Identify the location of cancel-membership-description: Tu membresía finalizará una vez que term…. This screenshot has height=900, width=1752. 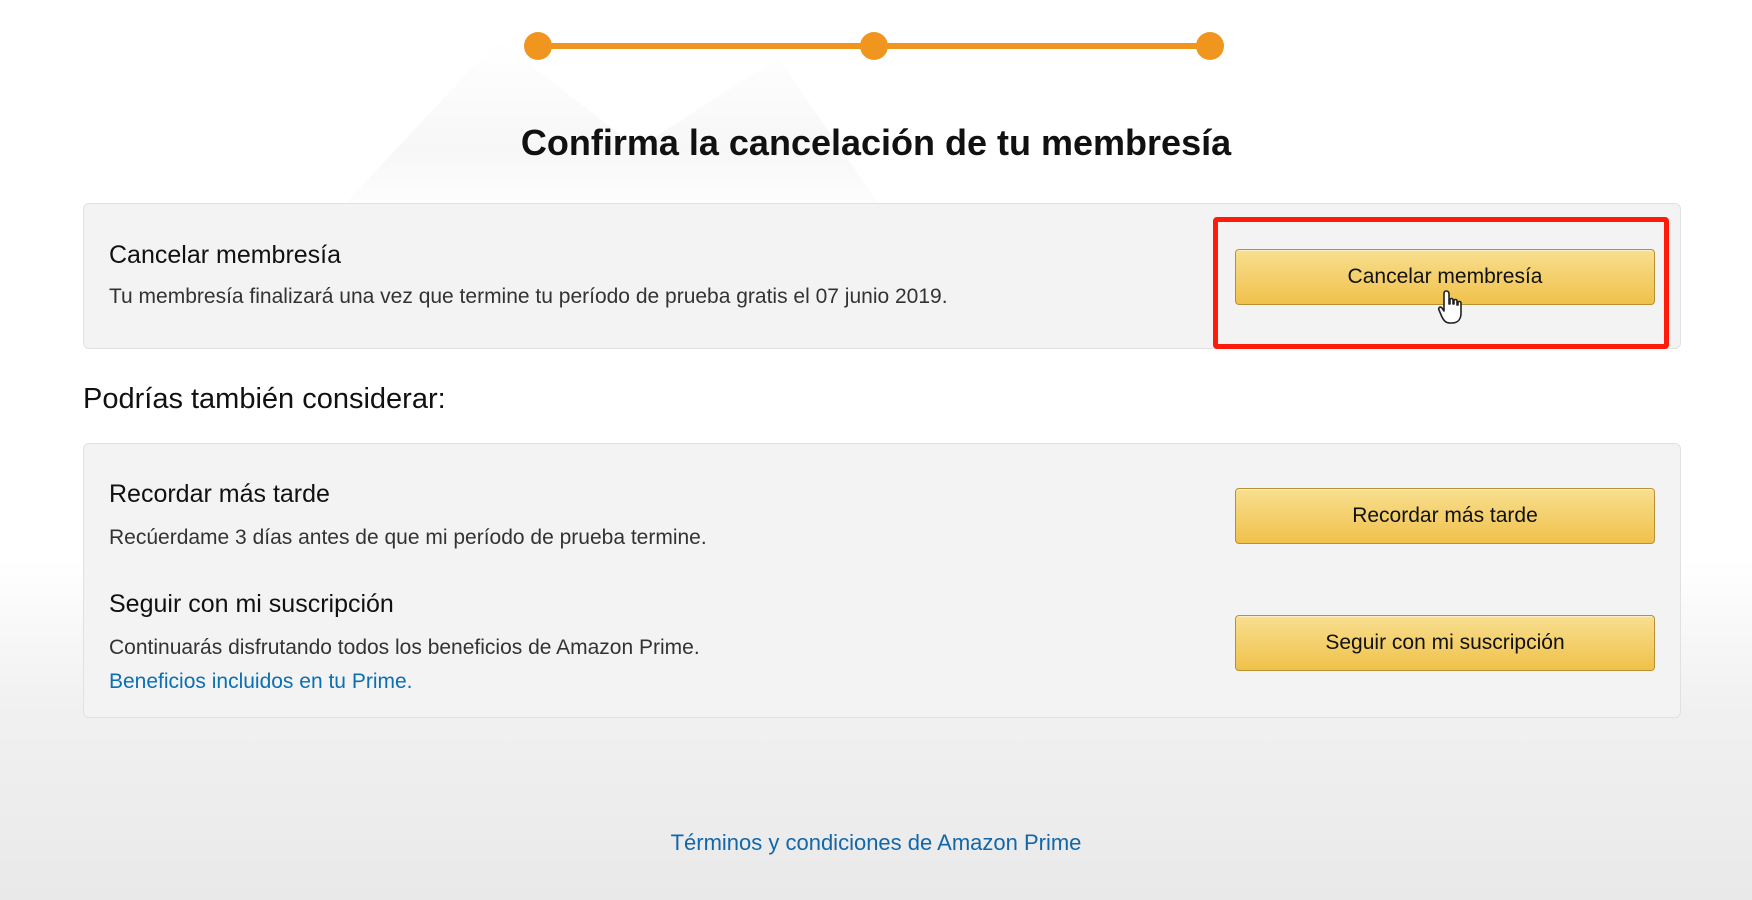
(528, 296).